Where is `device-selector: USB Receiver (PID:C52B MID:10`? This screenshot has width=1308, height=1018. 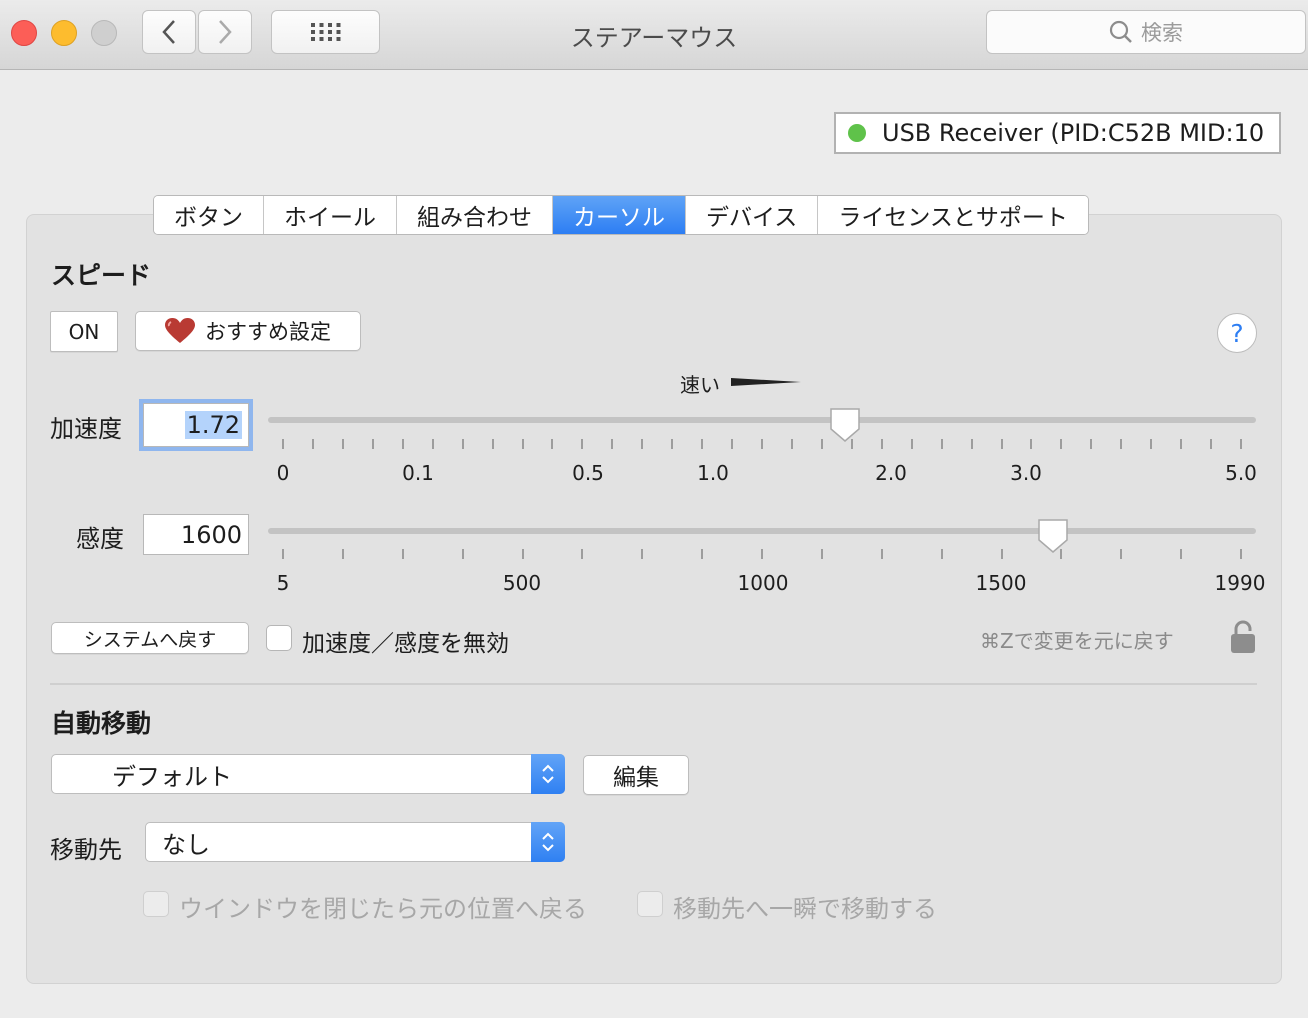
device-selector: USB Receiver (PID:C52B MID:10 is located at coordinates (1057, 133).